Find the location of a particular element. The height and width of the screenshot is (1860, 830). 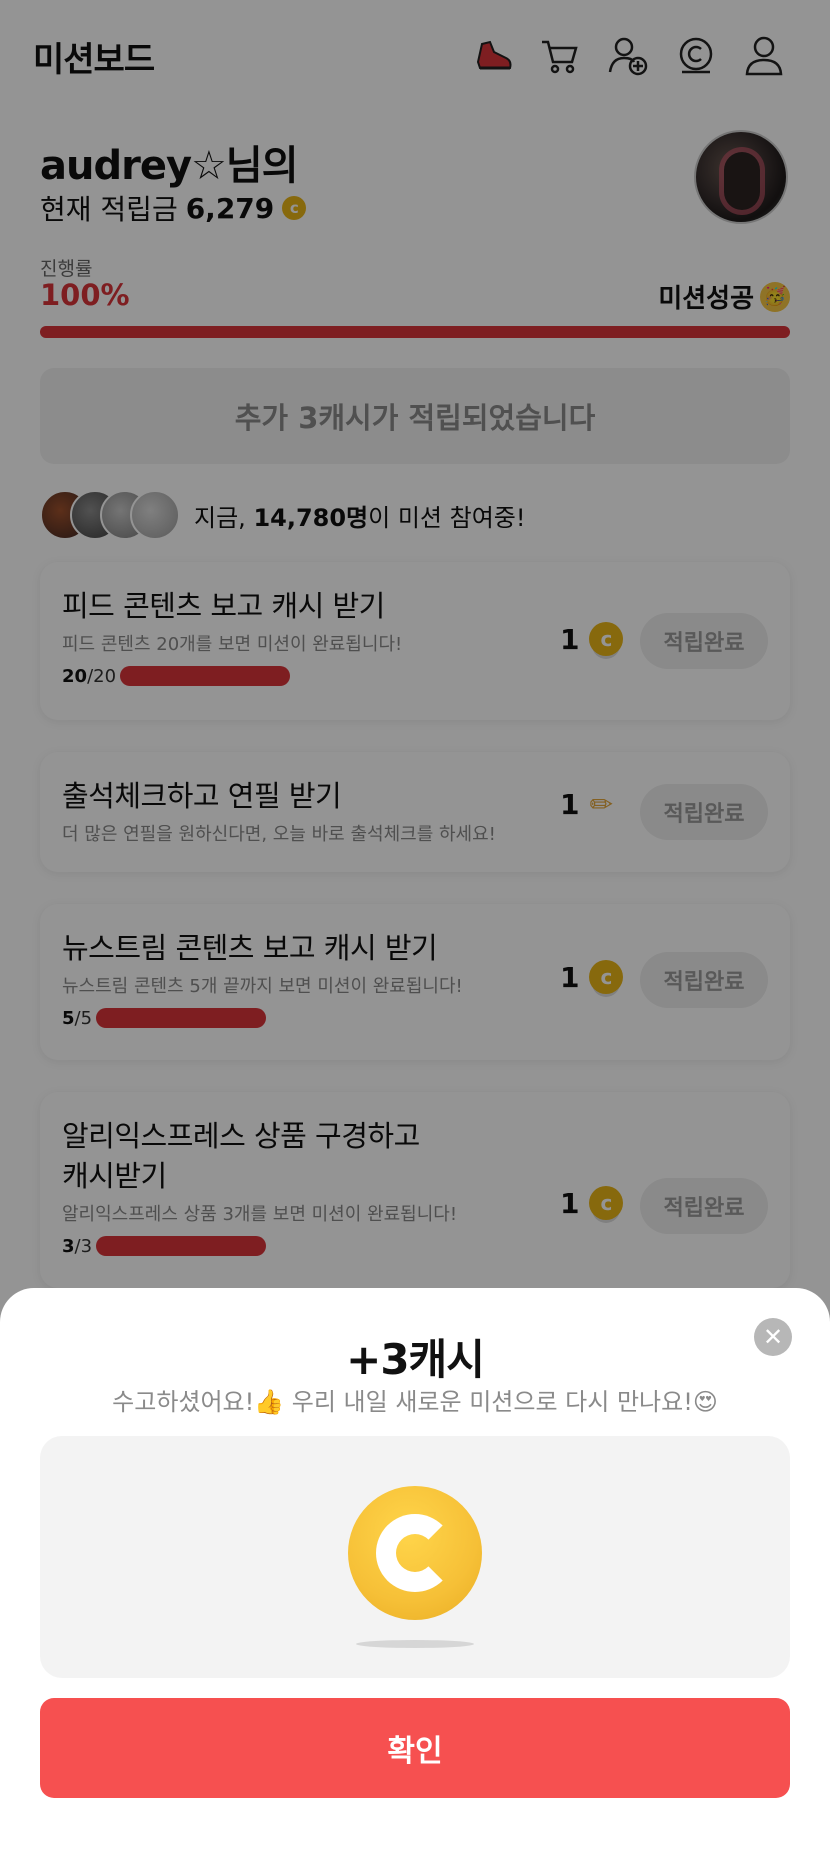

reward-title: +3캐시 is located at coordinates (415, 1359).